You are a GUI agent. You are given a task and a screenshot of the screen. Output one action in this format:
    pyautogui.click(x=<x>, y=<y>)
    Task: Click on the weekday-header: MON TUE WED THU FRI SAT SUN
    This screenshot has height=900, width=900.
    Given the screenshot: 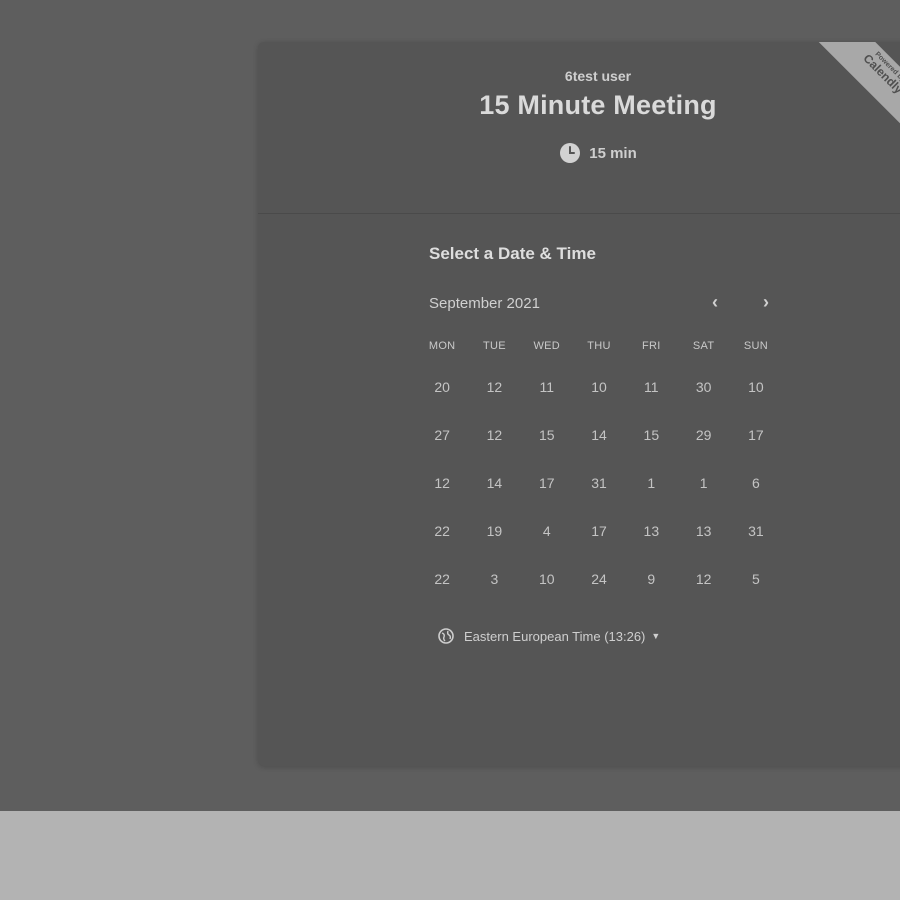 What is the action you would take?
    pyautogui.click(x=599, y=346)
    